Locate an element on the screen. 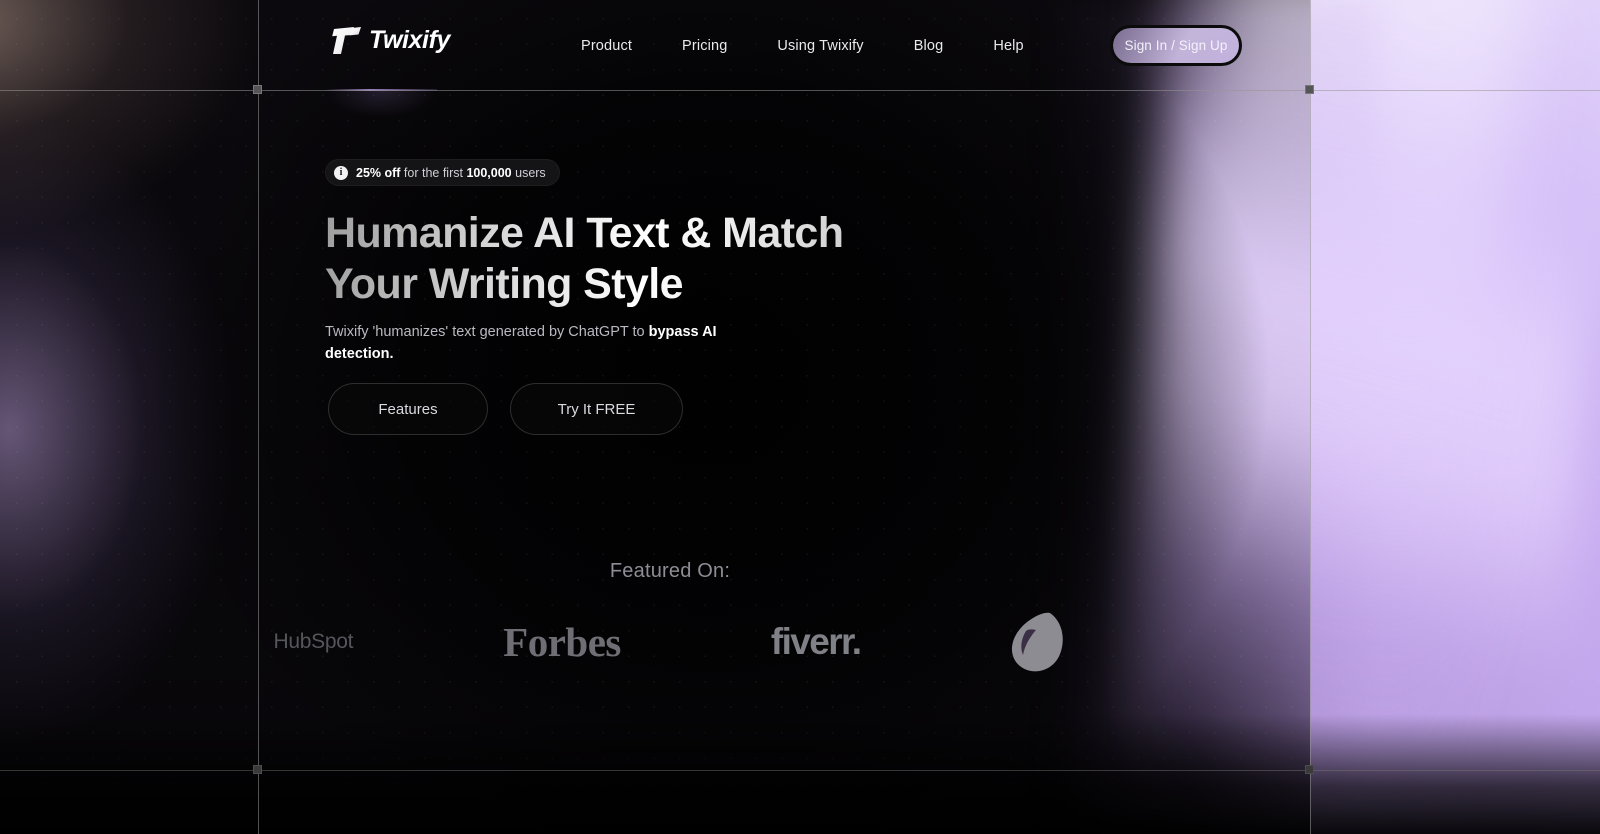 The width and height of the screenshot is (1600, 834). brand-logo: Twixify is located at coordinates (390, 40).